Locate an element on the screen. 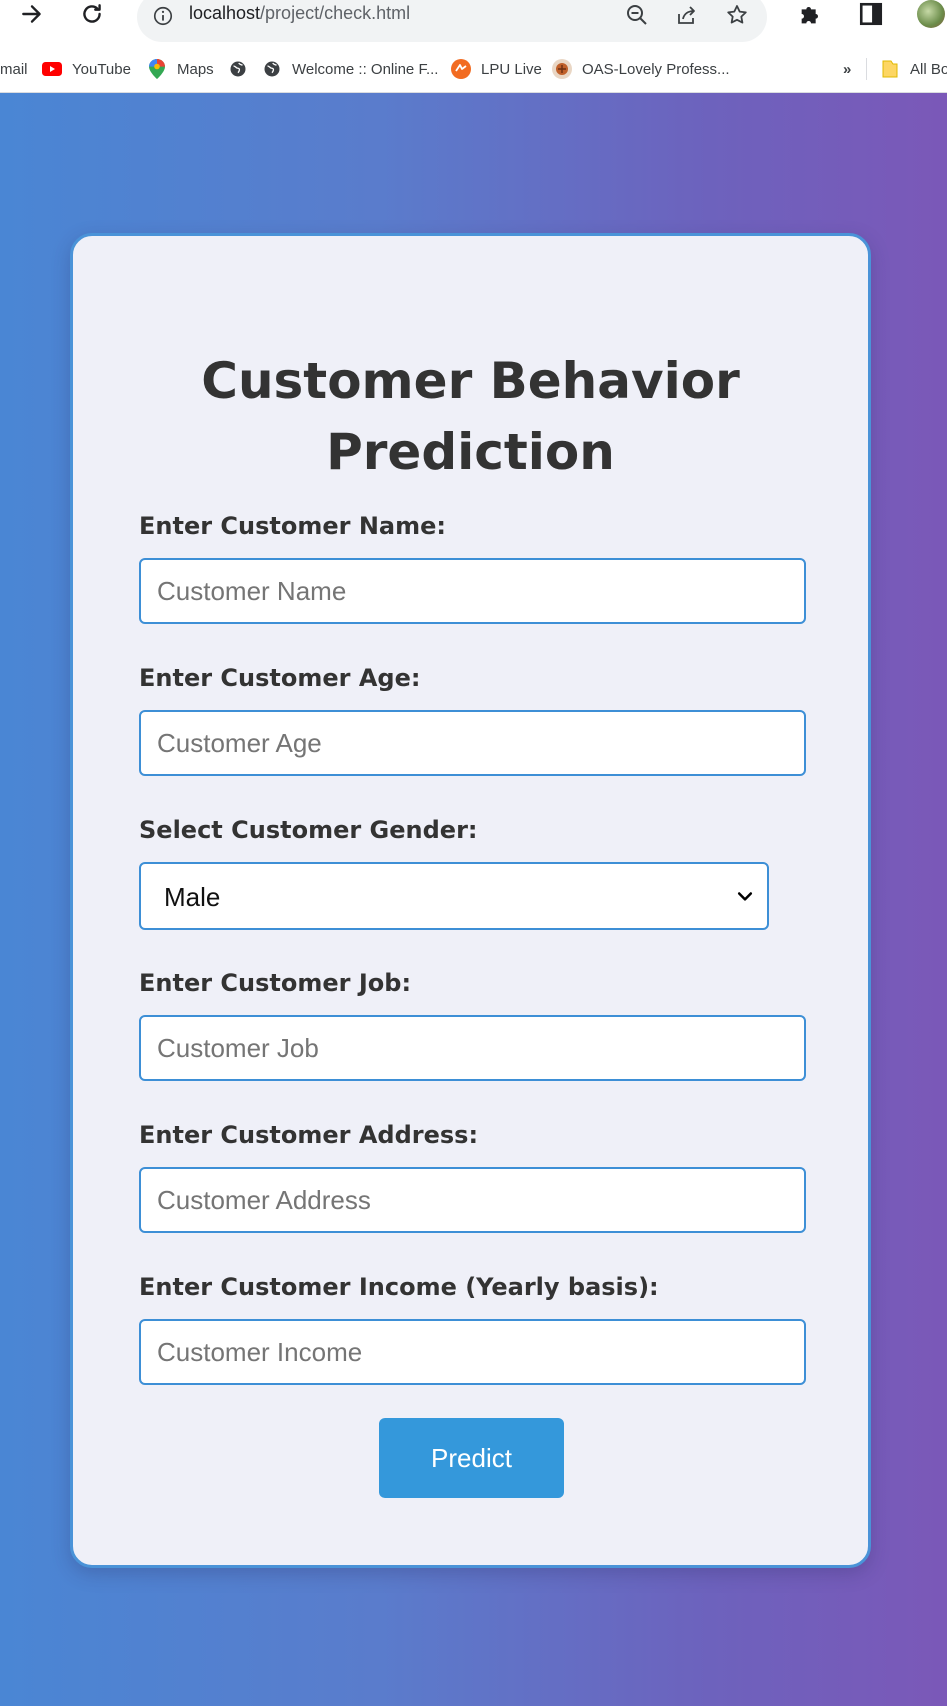 This screenshot has height=1706, width=947. name-label: Enter Customer Name: is located at coordinates (293, 526).